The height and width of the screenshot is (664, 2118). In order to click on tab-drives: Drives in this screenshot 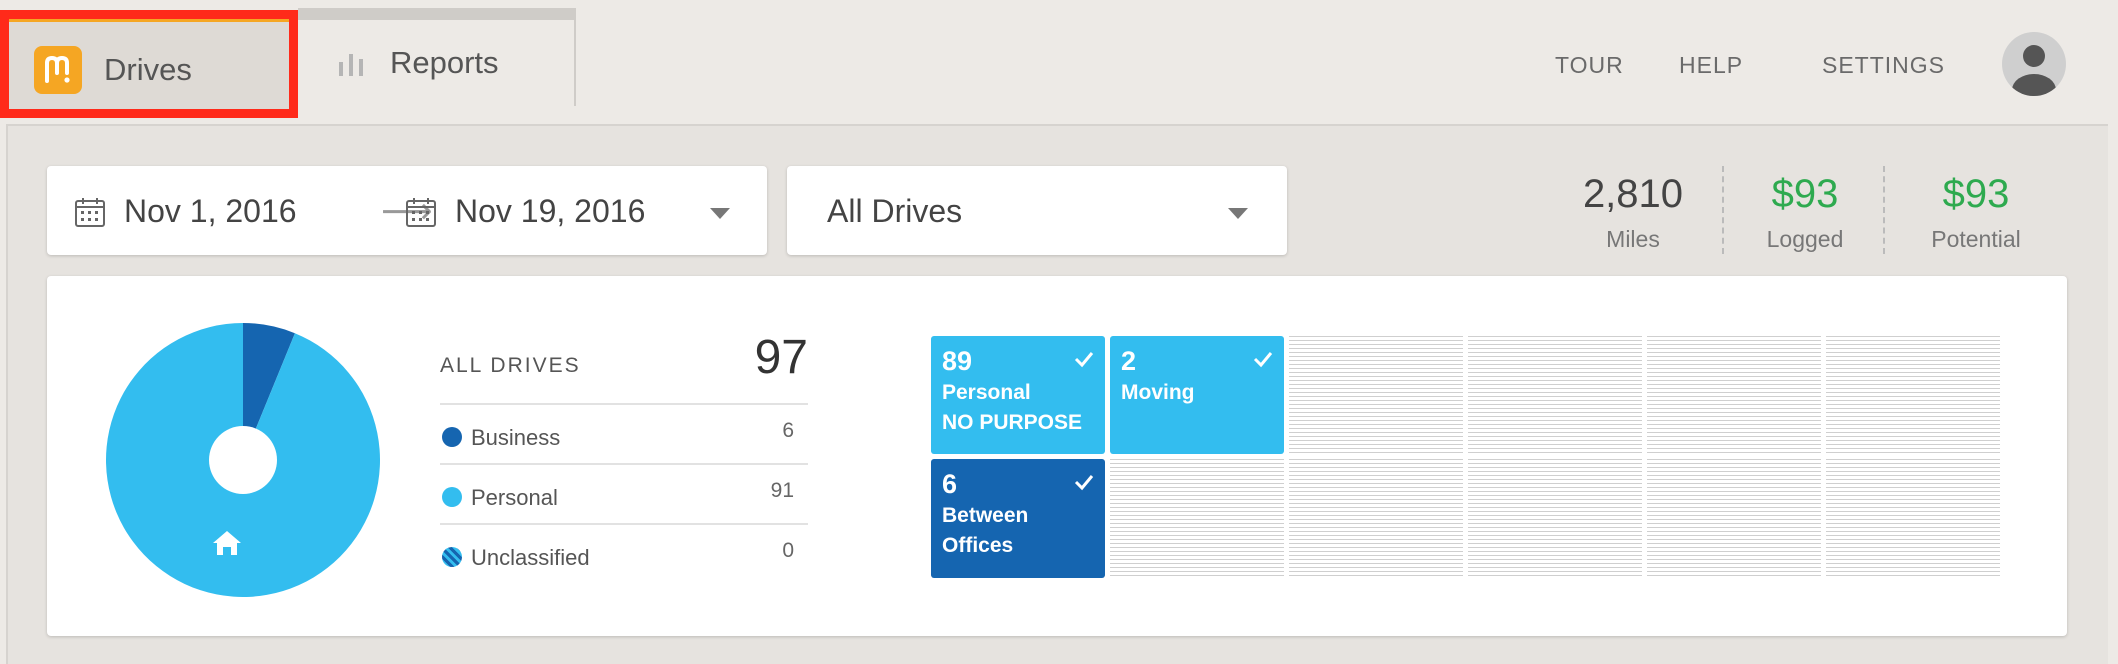, I will do `click(149, 64)`.